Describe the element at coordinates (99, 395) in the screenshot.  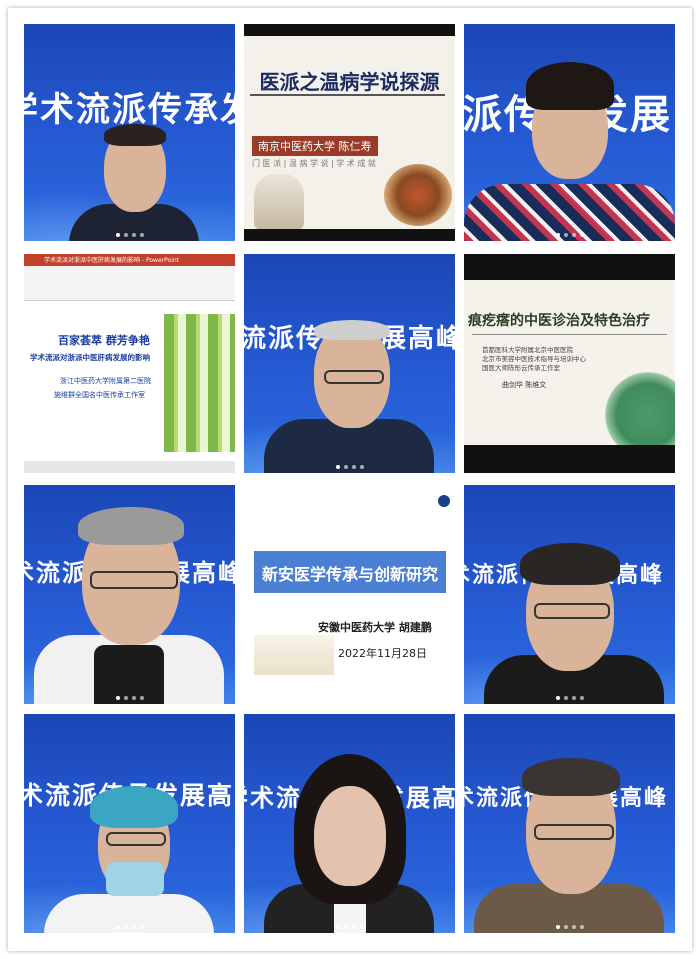
I see `slide-line-4: 施维群全国名中医传承工作室` at that location.